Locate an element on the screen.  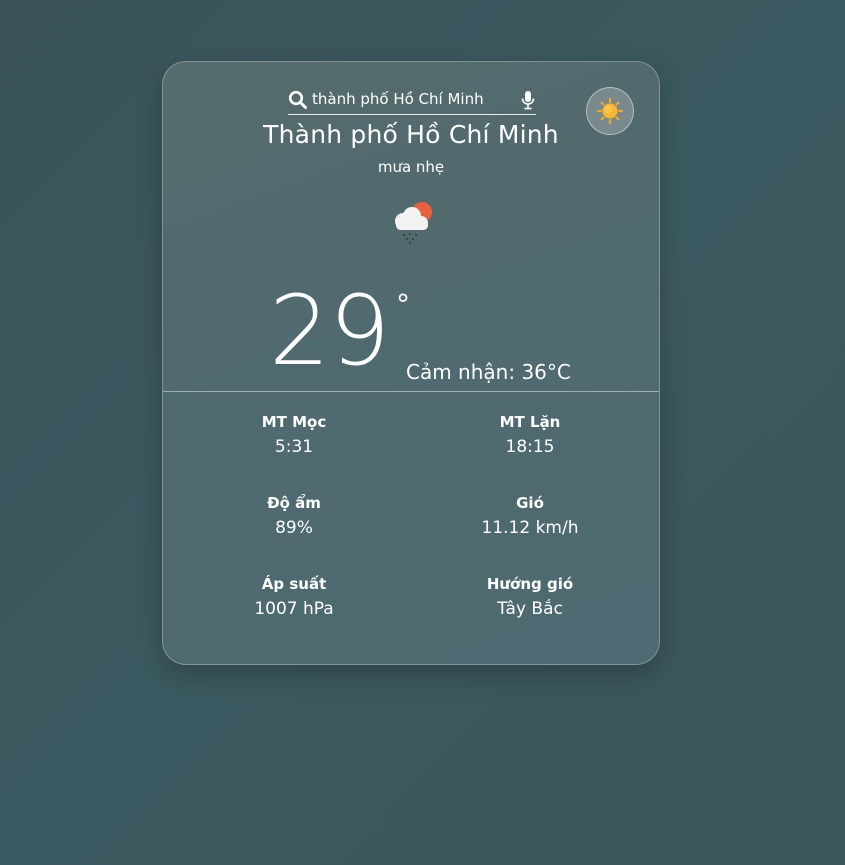
sunrise-stat: MT Mọc 5:31 is located at coordinates (294, 435).